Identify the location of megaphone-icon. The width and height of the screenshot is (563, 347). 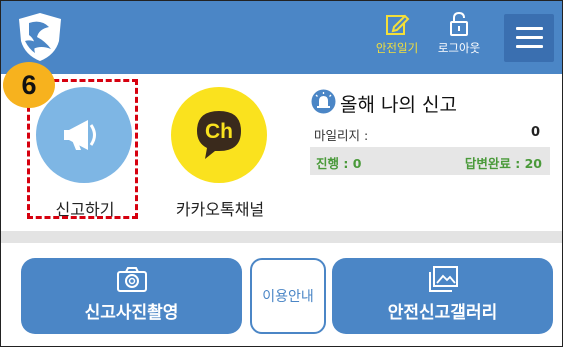
(80, 135).